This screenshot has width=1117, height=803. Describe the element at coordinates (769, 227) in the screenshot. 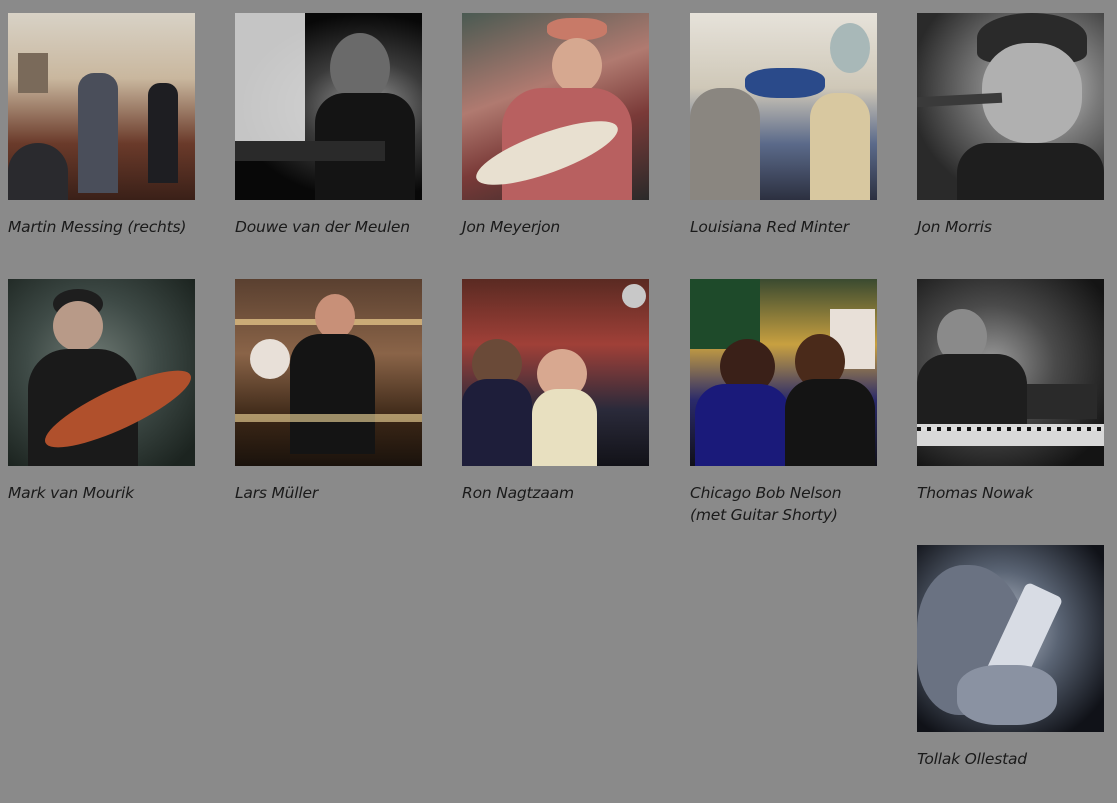

I see `musician-name: Louisiana Red Minter` at that location.